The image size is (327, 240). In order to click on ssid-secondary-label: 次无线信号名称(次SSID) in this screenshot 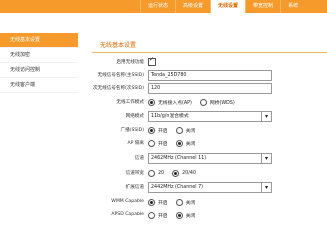, I will do `click(118, 88)`.